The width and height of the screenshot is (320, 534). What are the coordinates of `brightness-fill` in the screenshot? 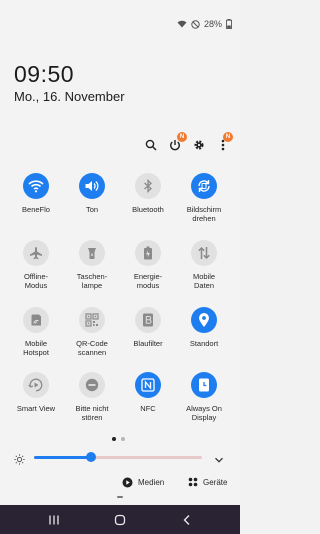 It's located at (63, 457).